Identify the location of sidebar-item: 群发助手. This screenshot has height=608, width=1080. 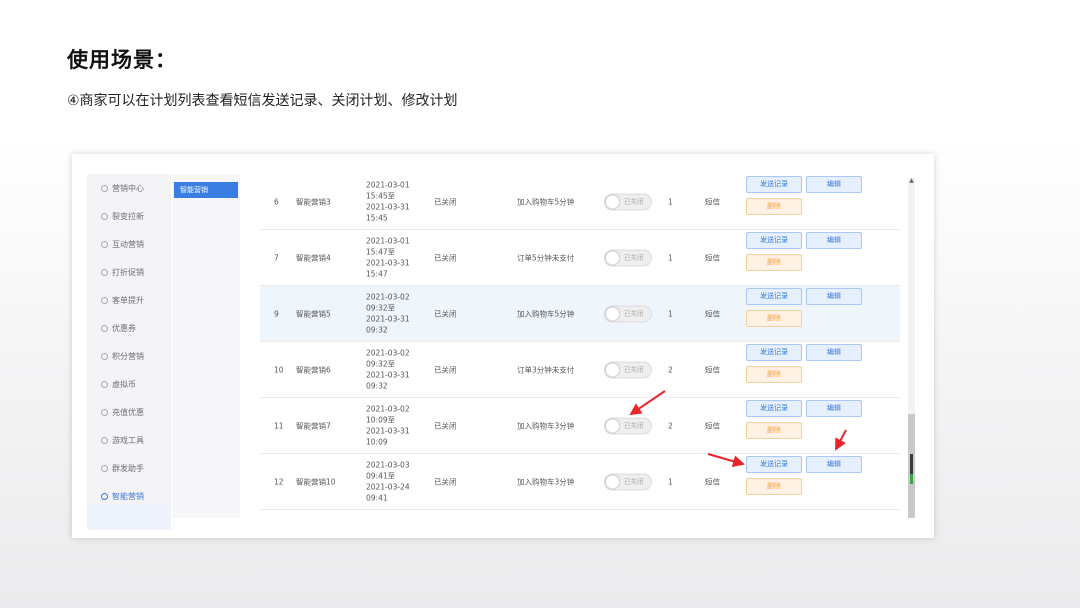
(122, 468).